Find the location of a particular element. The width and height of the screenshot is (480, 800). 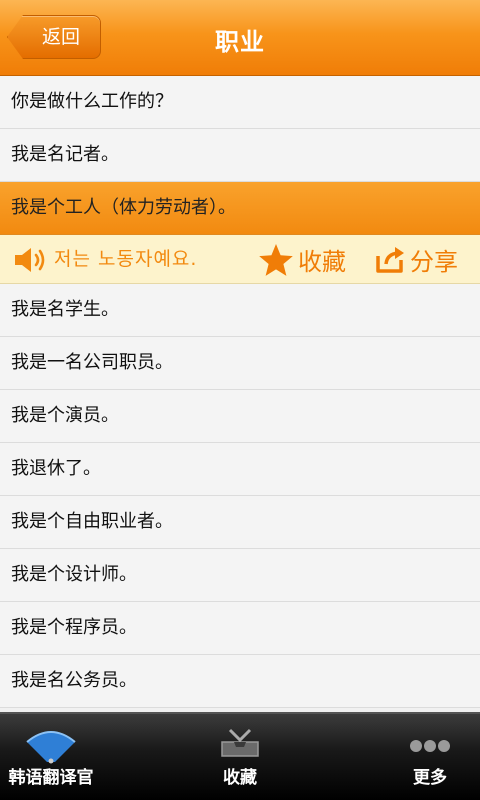

fan-icon is located at coordinates (51, 747).